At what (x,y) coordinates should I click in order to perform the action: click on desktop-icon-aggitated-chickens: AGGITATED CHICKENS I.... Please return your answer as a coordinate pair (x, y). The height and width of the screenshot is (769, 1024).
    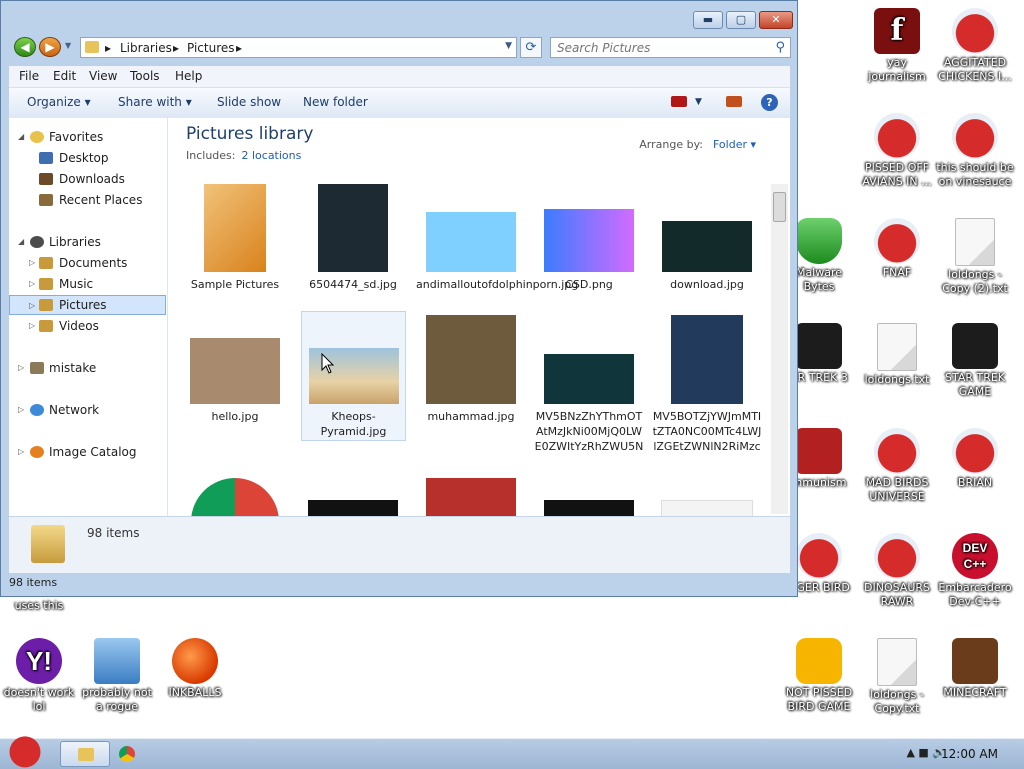
    Looking at the image, I should click on (975, 46).